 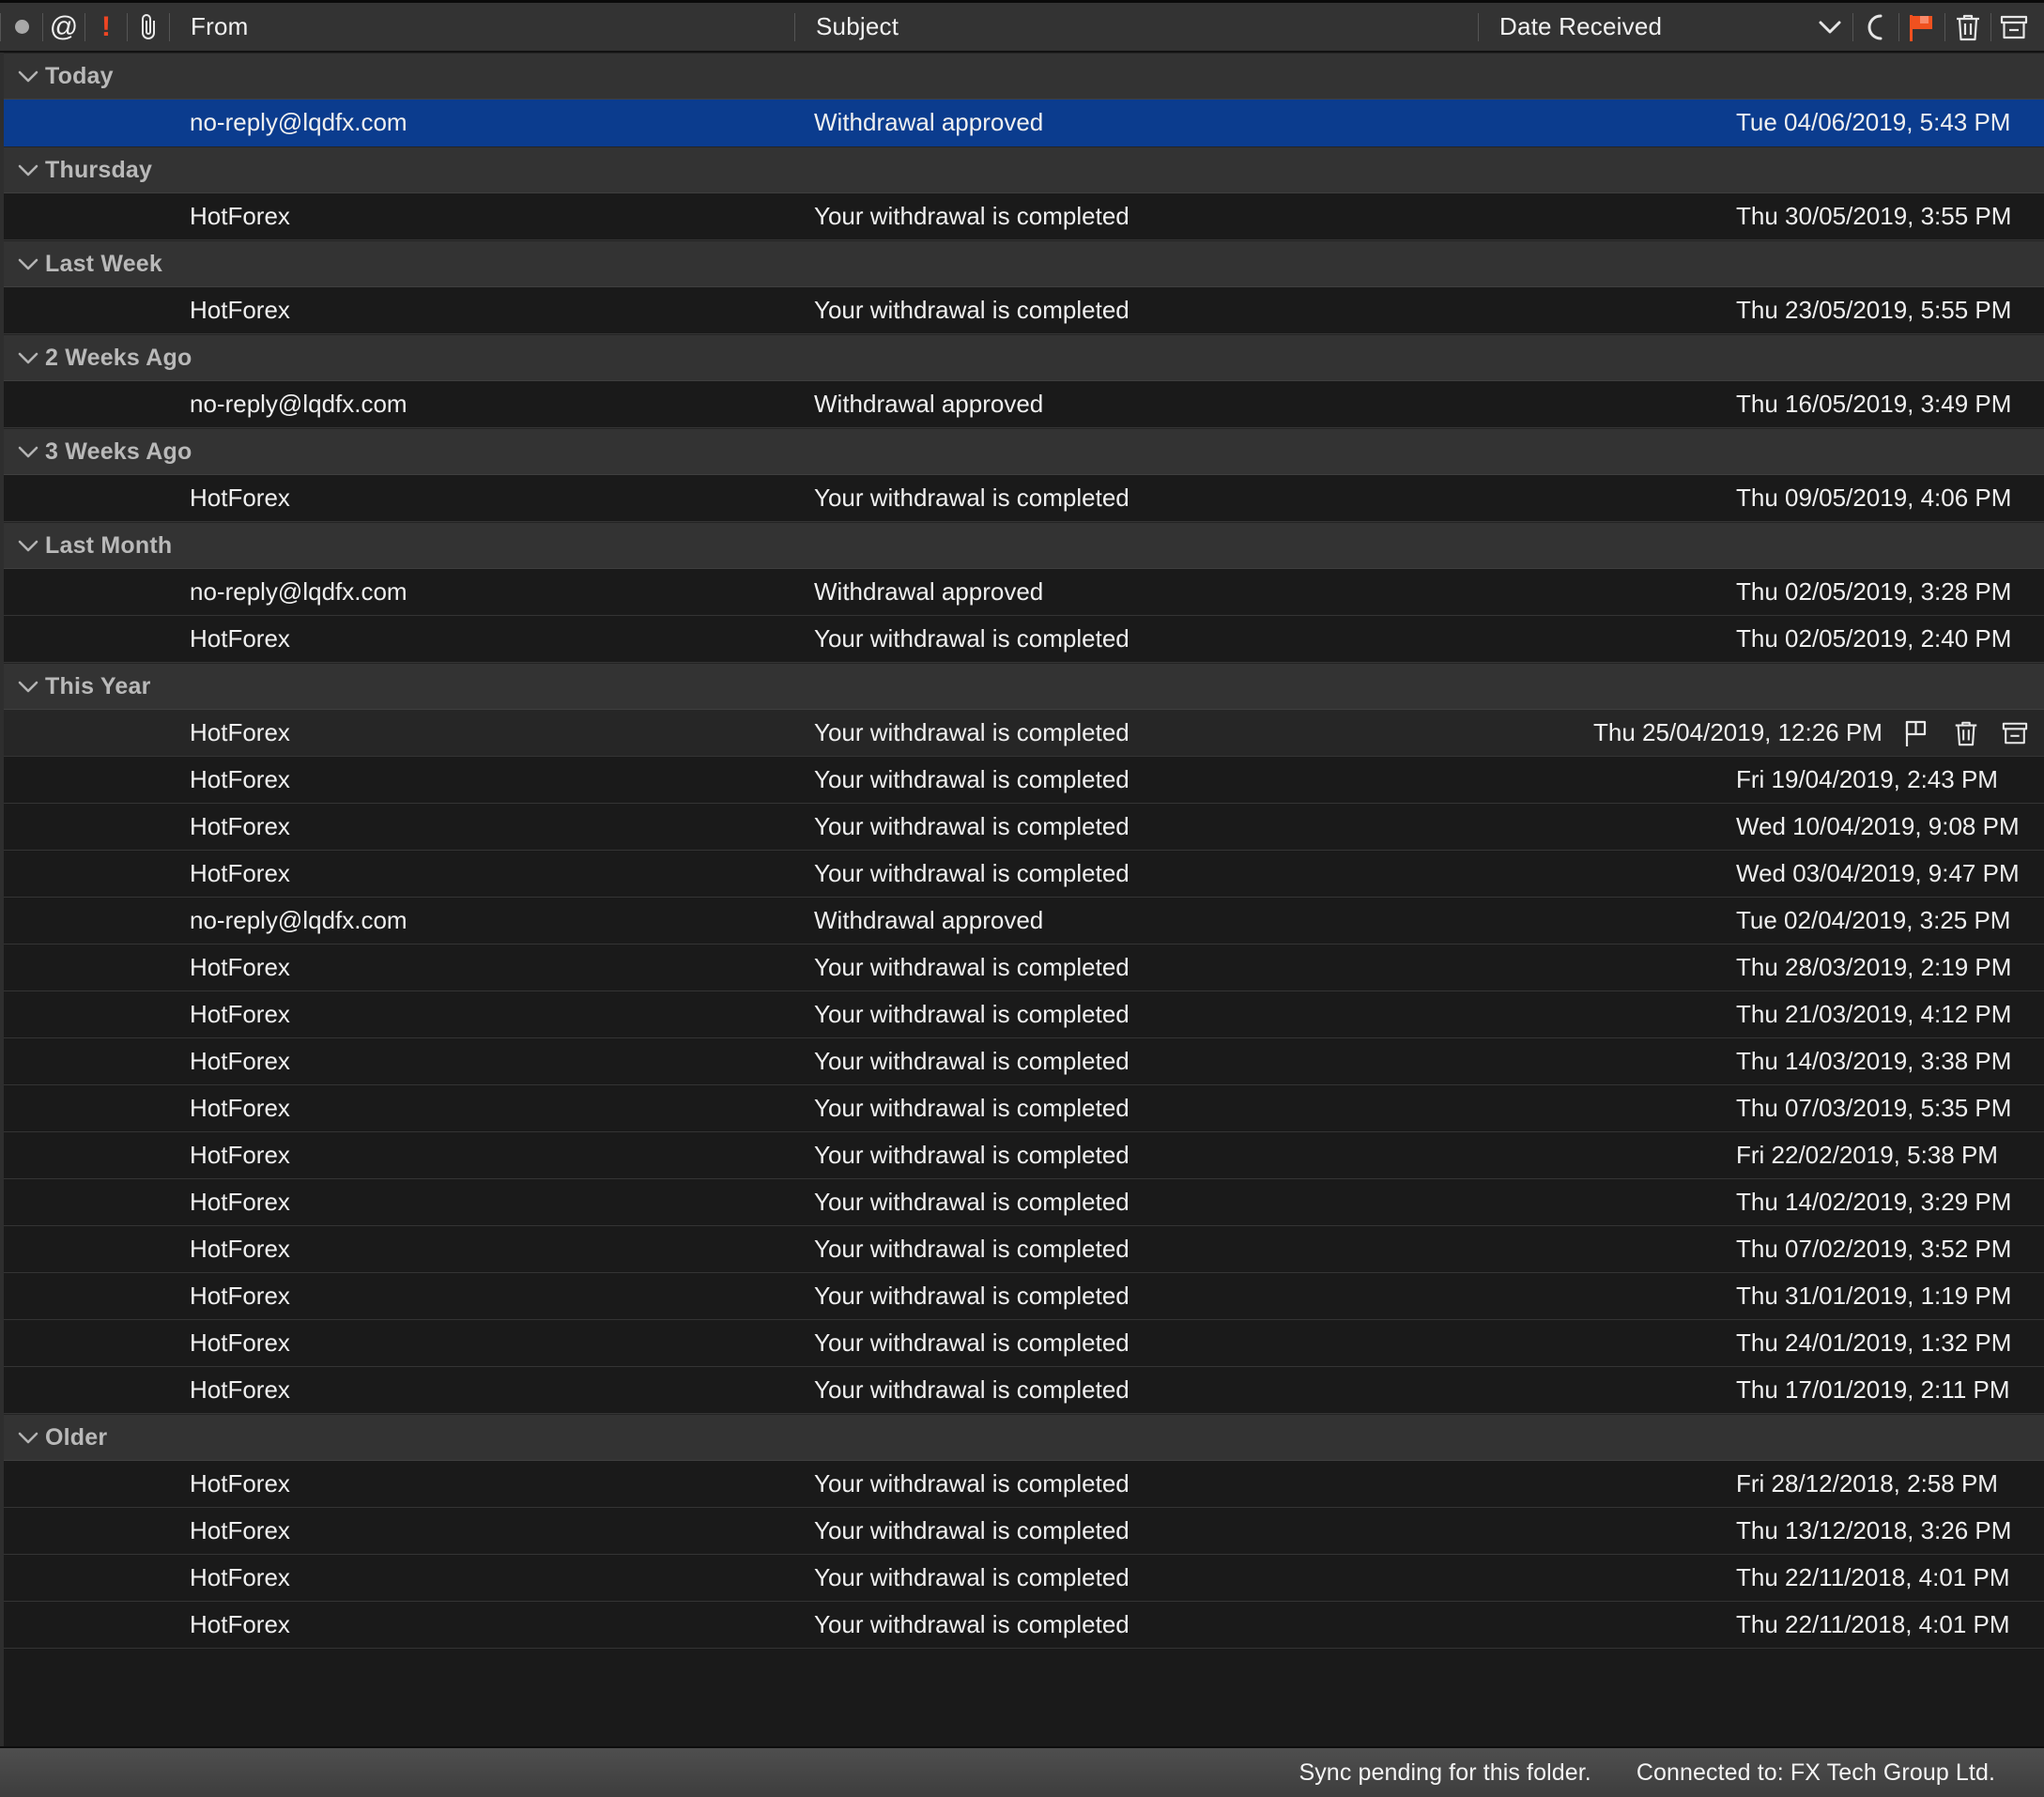 I want to click on group-header: Today, so click(x=1024, y=76).